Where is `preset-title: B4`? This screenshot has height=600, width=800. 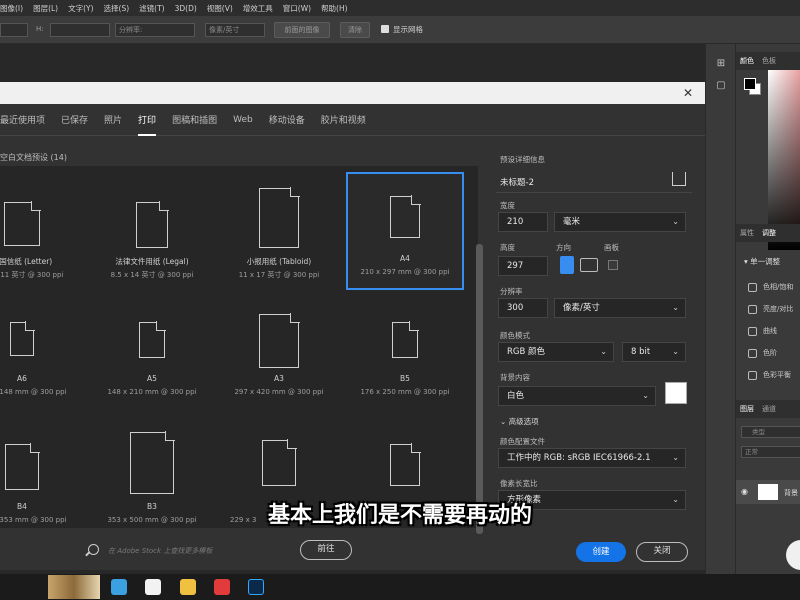 preset-title: B4 is located at coordinates (22, 506).